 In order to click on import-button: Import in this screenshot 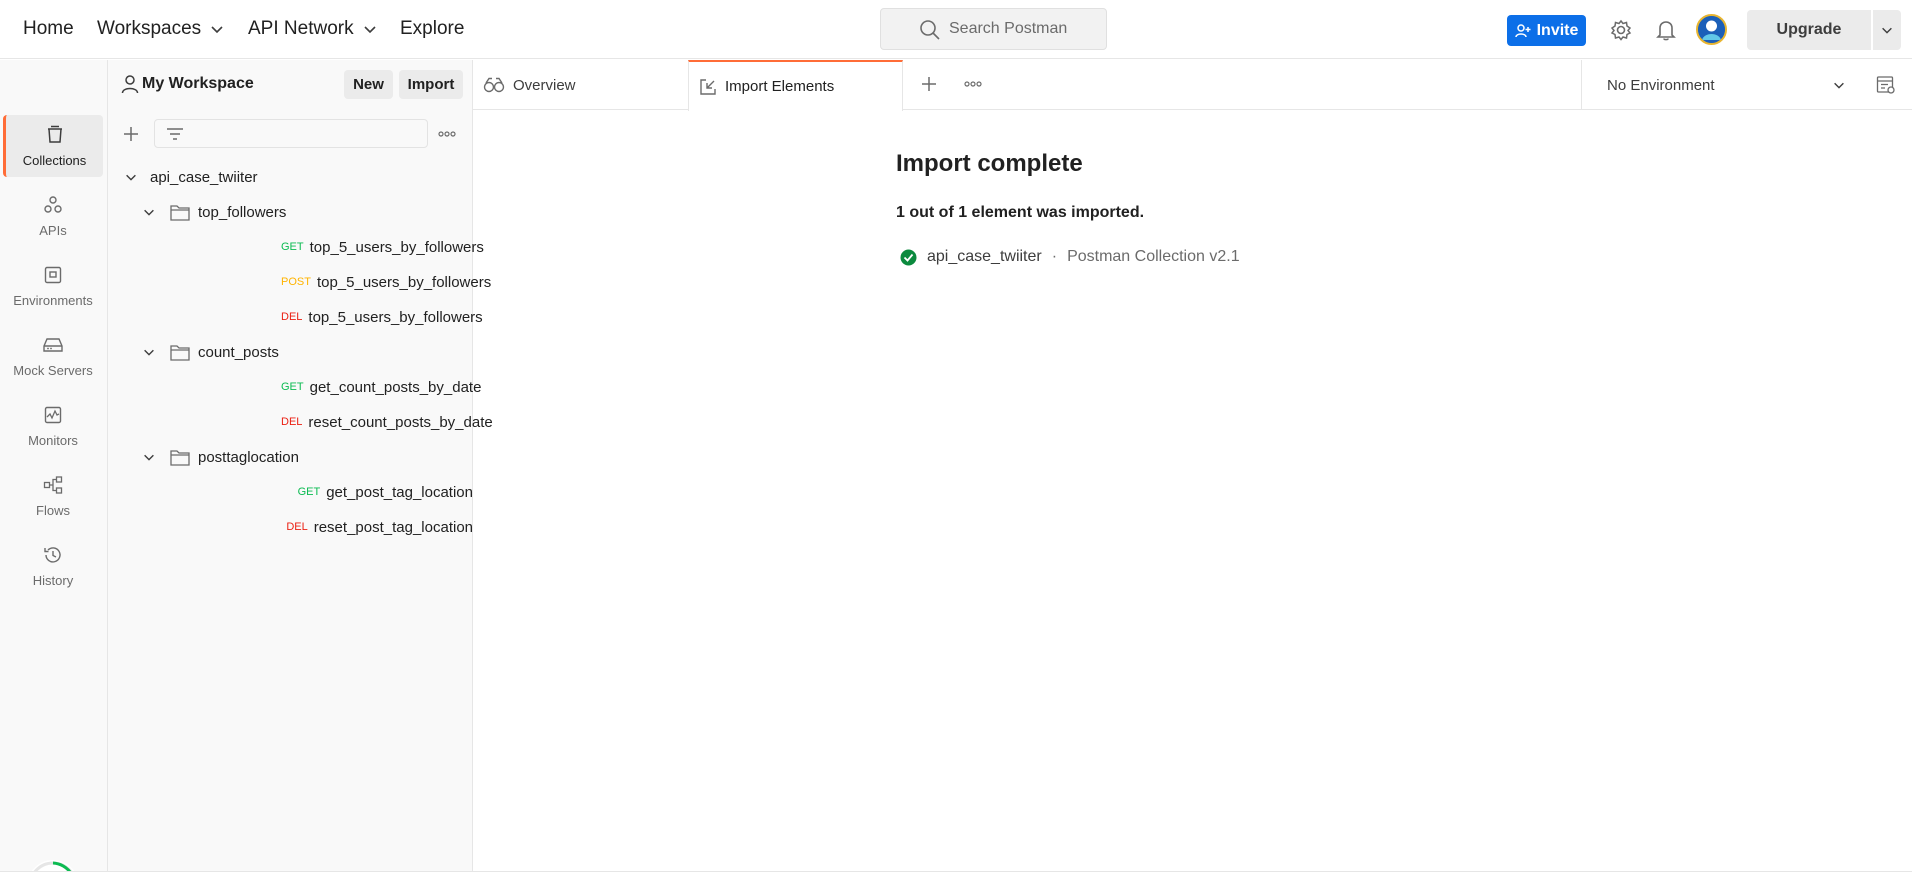, I will do `click(431, 84)`.